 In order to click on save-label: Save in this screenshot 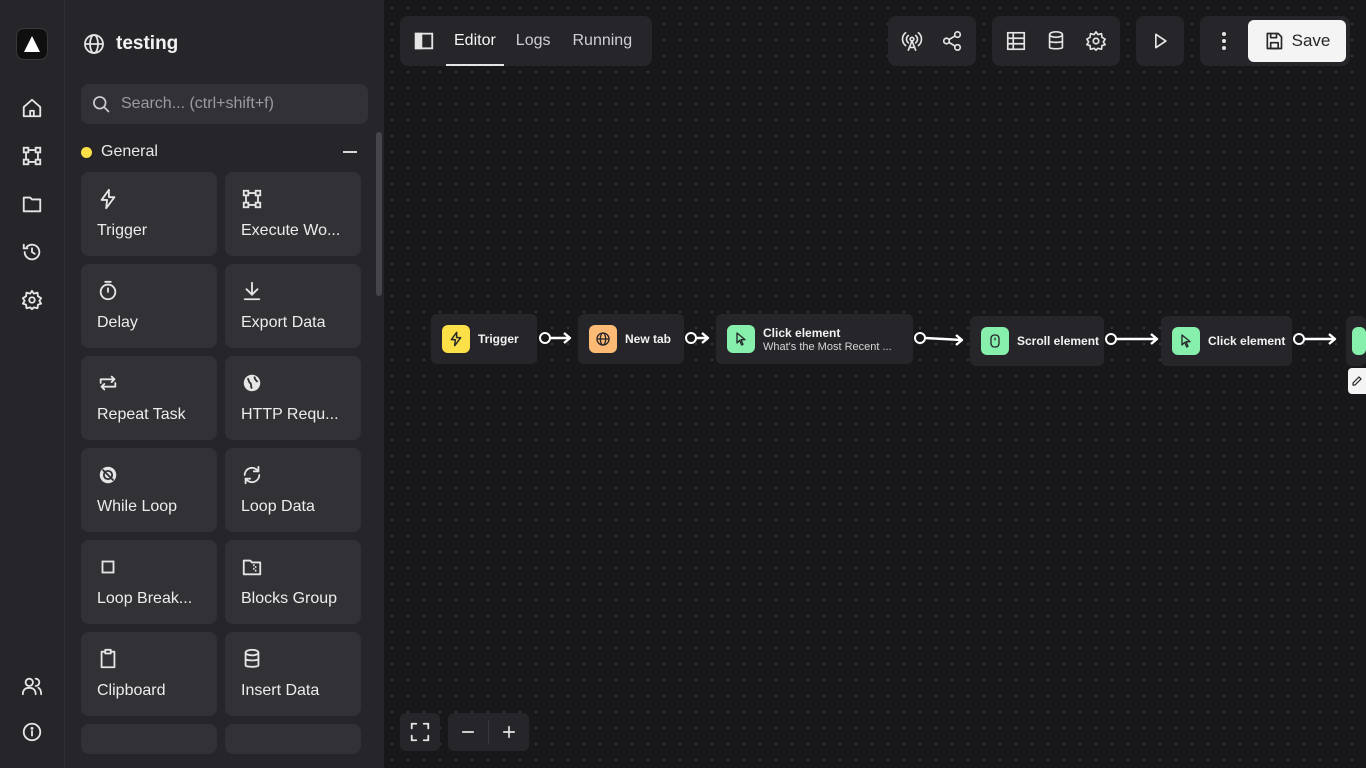, I will do `click(1311, 40)`.